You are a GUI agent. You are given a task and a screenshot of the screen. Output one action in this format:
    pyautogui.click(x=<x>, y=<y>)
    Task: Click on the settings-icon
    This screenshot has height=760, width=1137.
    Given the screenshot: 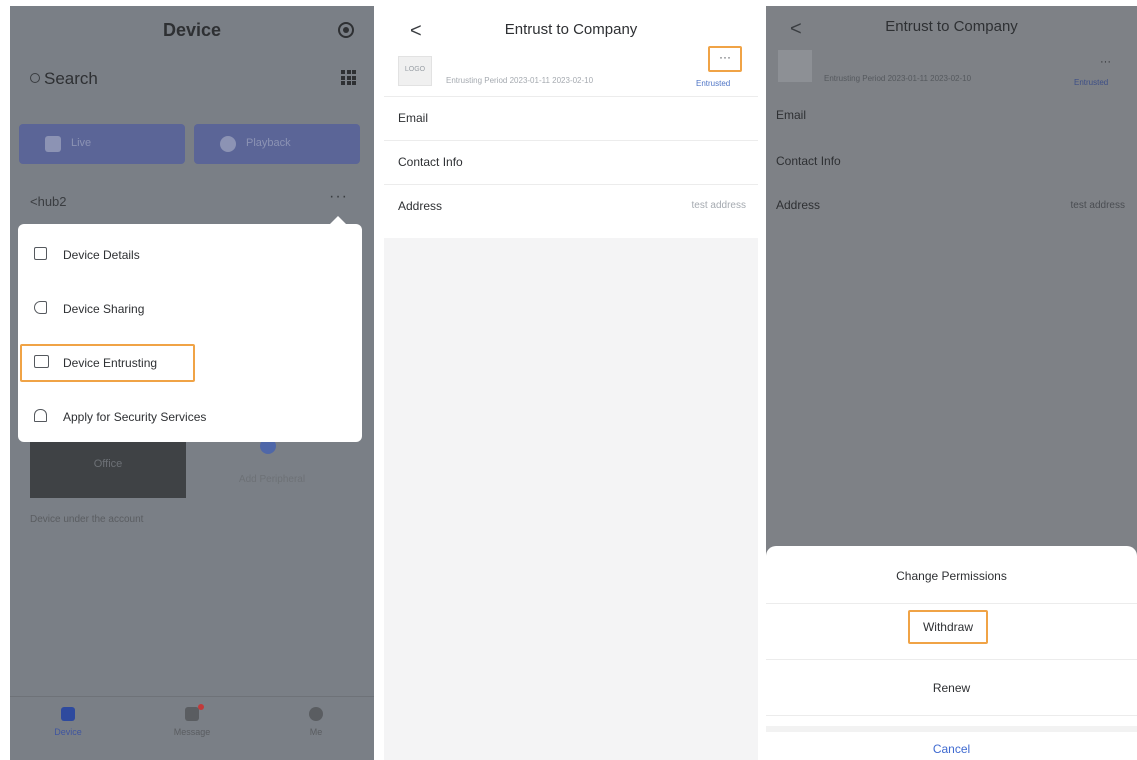 What is the action you would take?
    pyautogui.click(x=346, y=30)
    